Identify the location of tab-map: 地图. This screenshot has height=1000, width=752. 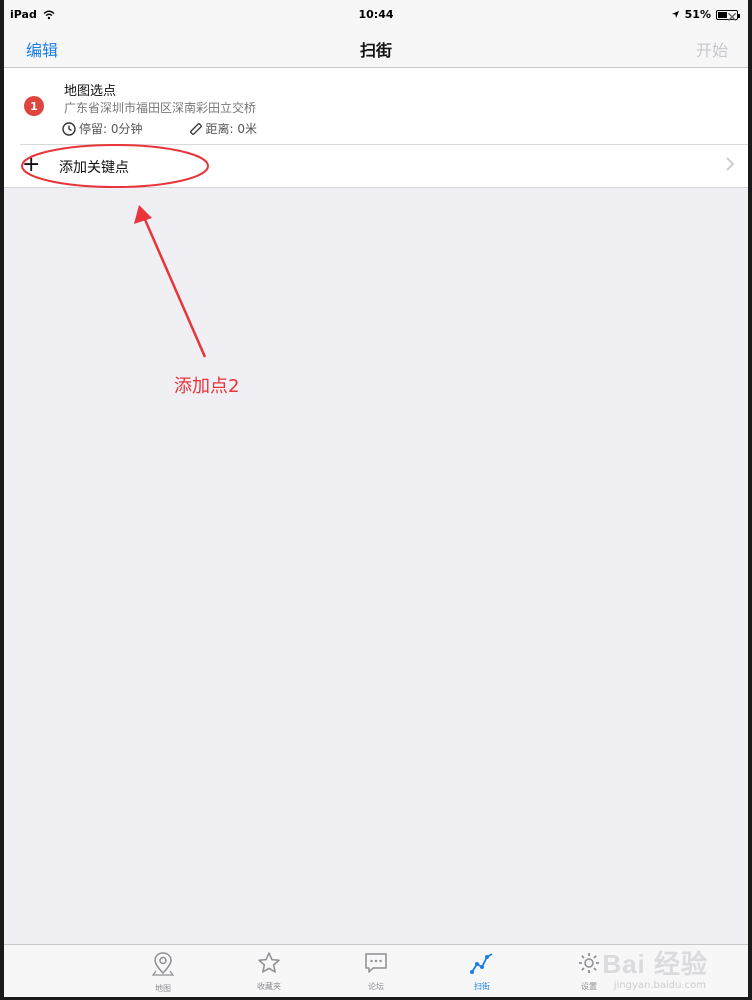
(163, 972).